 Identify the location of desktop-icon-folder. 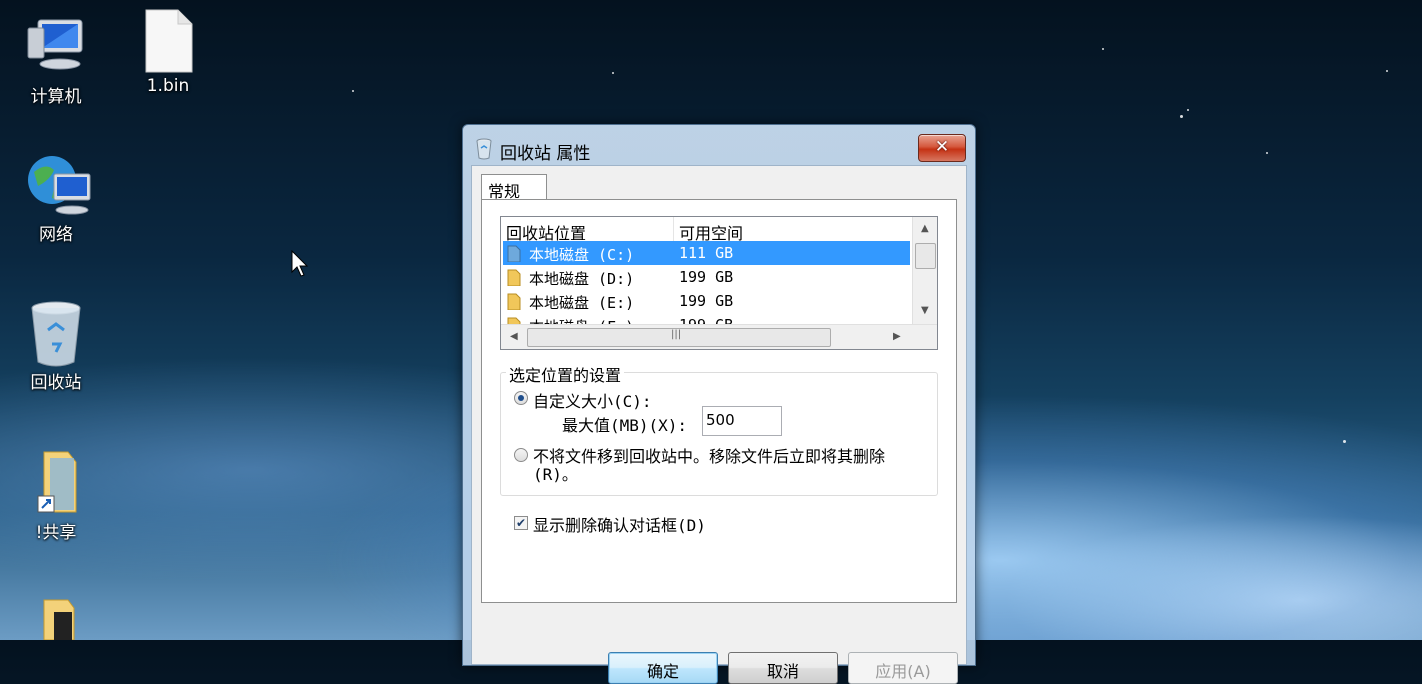
(56, 630).